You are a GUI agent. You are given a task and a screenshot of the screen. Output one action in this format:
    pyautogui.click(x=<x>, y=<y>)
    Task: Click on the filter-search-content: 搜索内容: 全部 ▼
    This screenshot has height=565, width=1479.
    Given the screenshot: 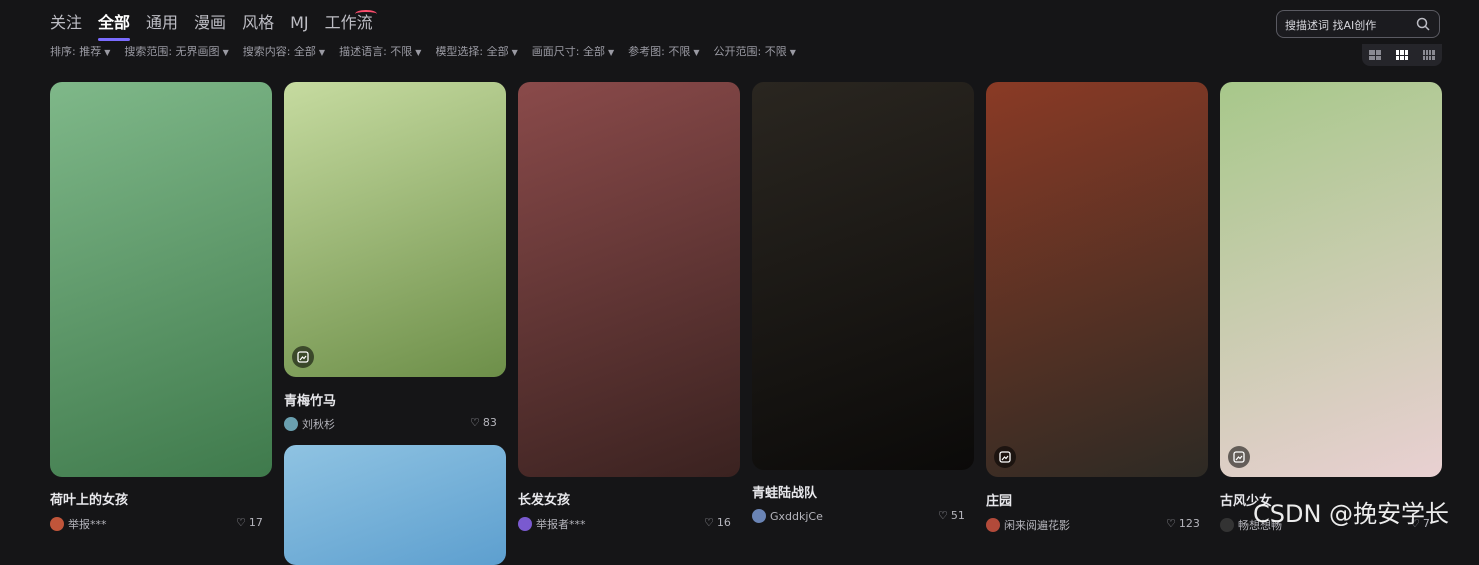 What is the action you would take?
    pyautogui.click(x=284, y=53)
    